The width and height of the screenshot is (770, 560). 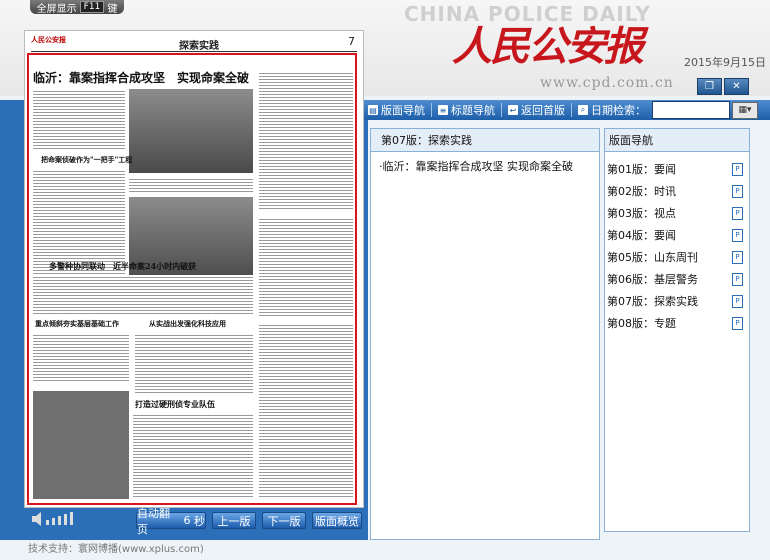 I want to click on page-overview-label: 版面概览, so click(x=337, y=521).